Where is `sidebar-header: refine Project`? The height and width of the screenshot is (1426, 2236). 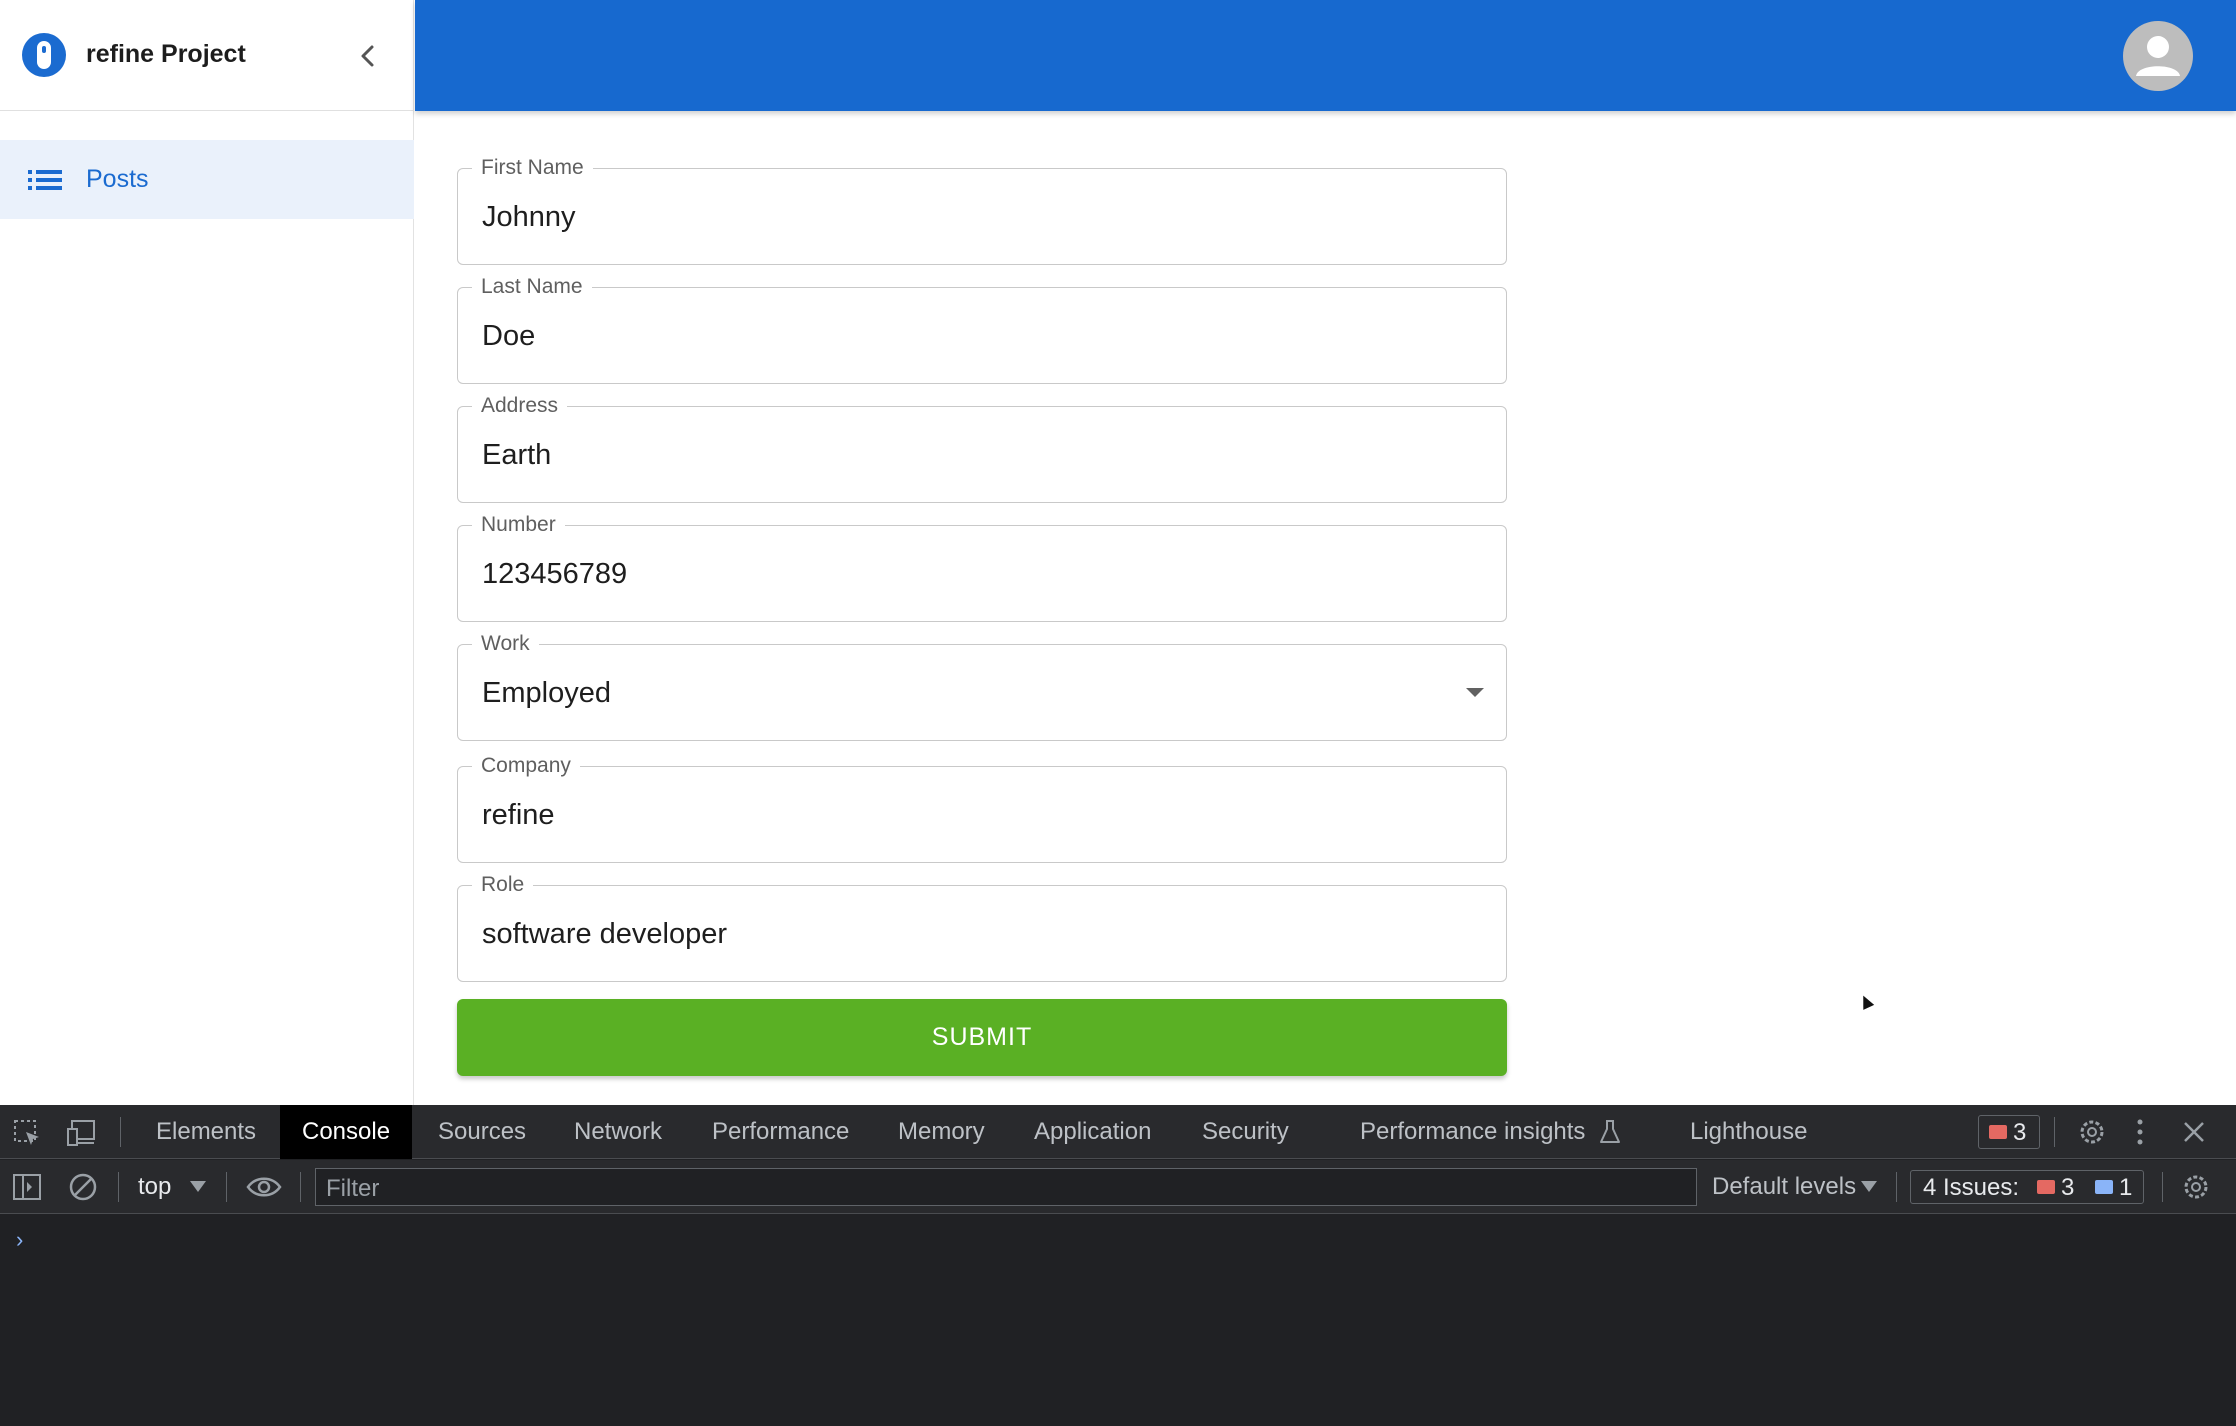
sidebar-header: refine Project is located at coordinates (207, 55).